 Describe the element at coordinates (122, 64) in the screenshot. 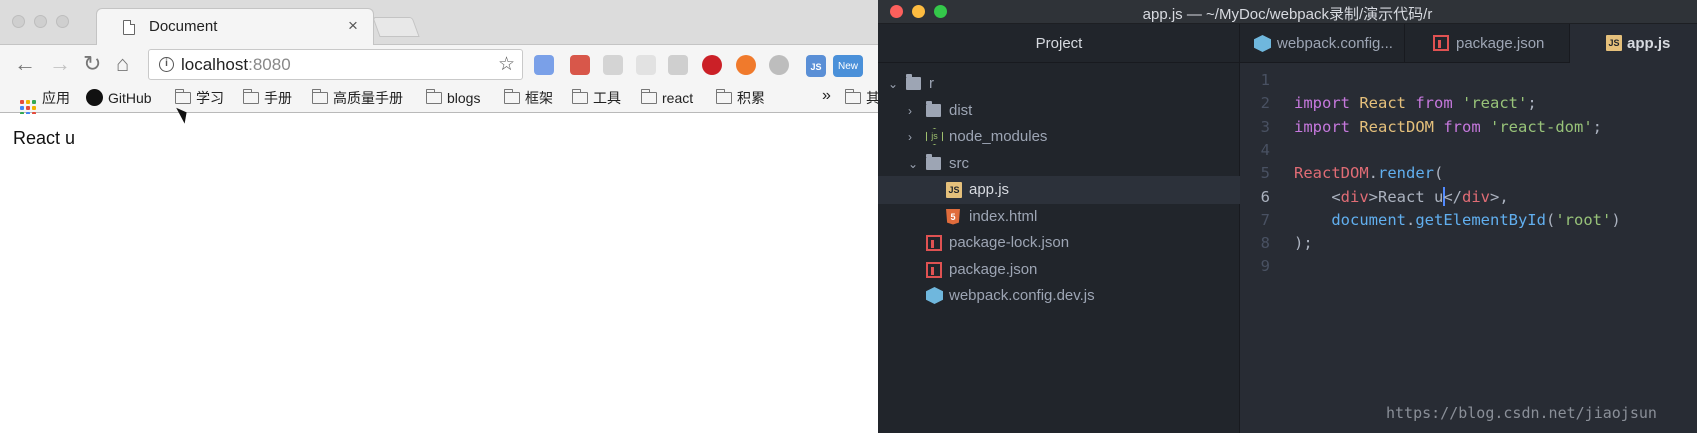

I see `home-button: ⌂` at that location.